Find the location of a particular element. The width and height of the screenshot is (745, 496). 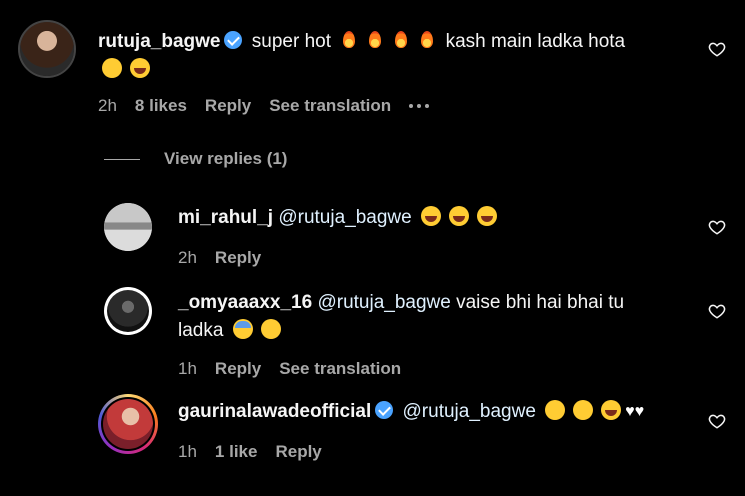

comment-text: super hot is located at coordinates (291, 41).